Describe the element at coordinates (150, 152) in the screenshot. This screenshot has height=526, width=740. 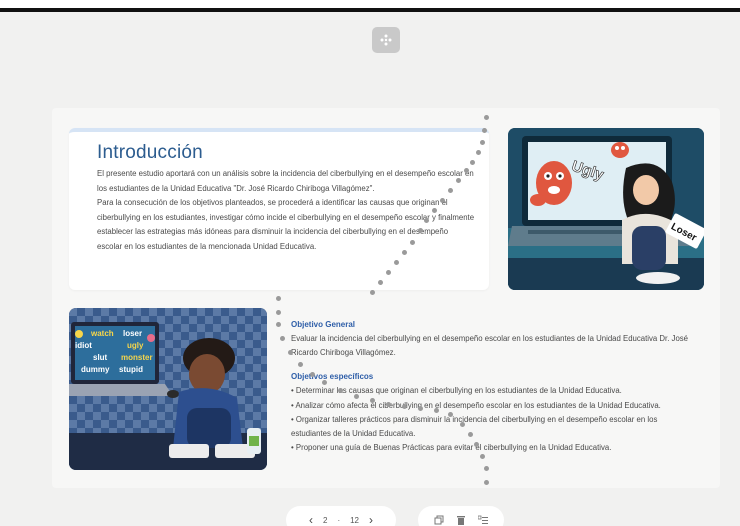
I see `intro-title: Introducción` at that location.